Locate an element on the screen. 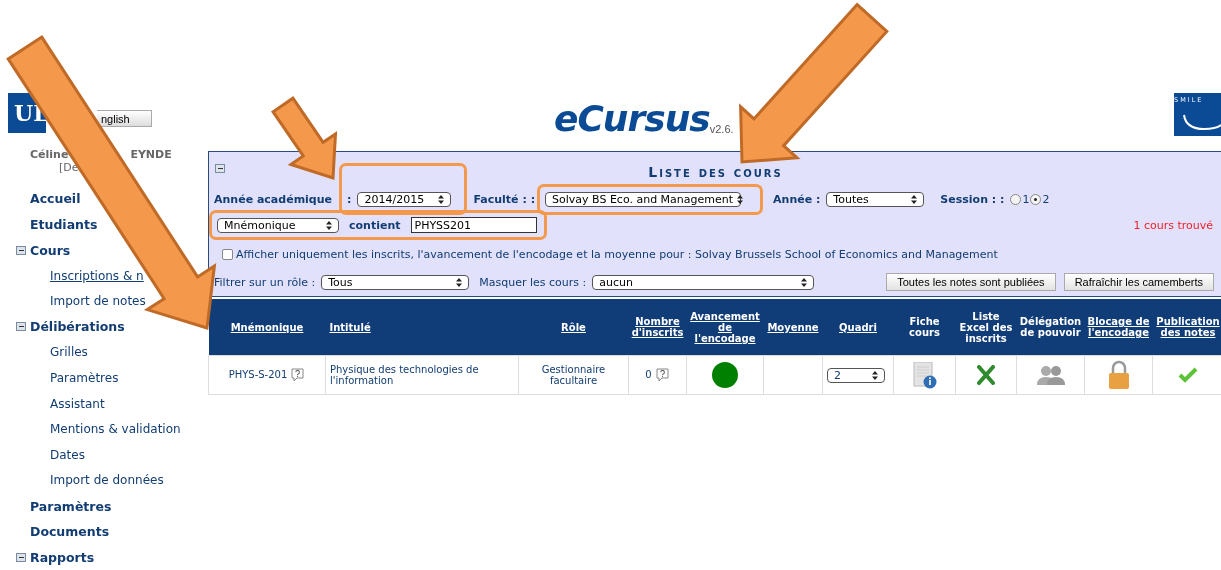  course-code: PHYS-S-201 is located at coordinates (258, 375).